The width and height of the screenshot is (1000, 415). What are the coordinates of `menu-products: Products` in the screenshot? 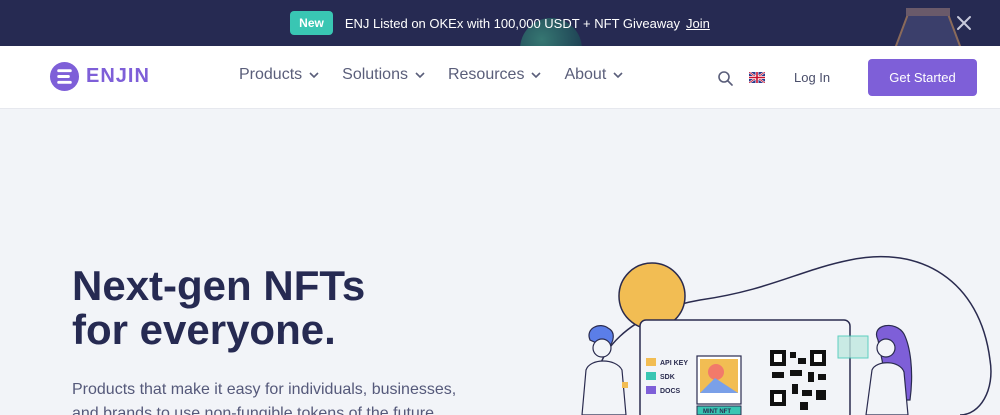 It's located at (279, 75).